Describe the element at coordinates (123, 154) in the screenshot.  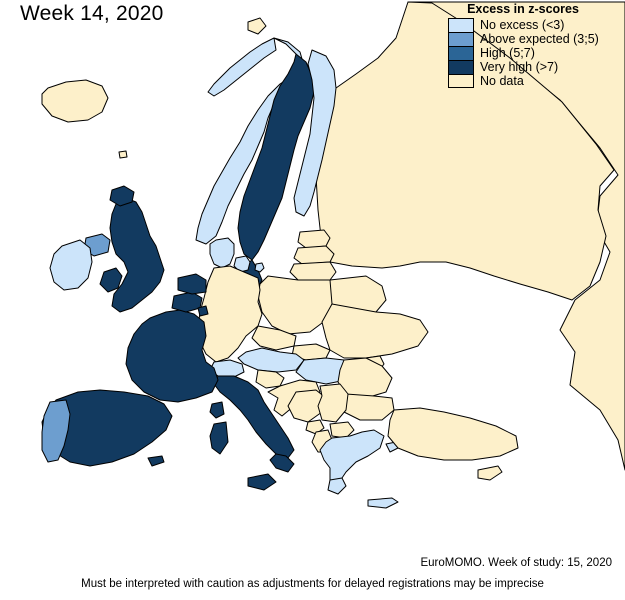
I see `country-faroe` at that location.